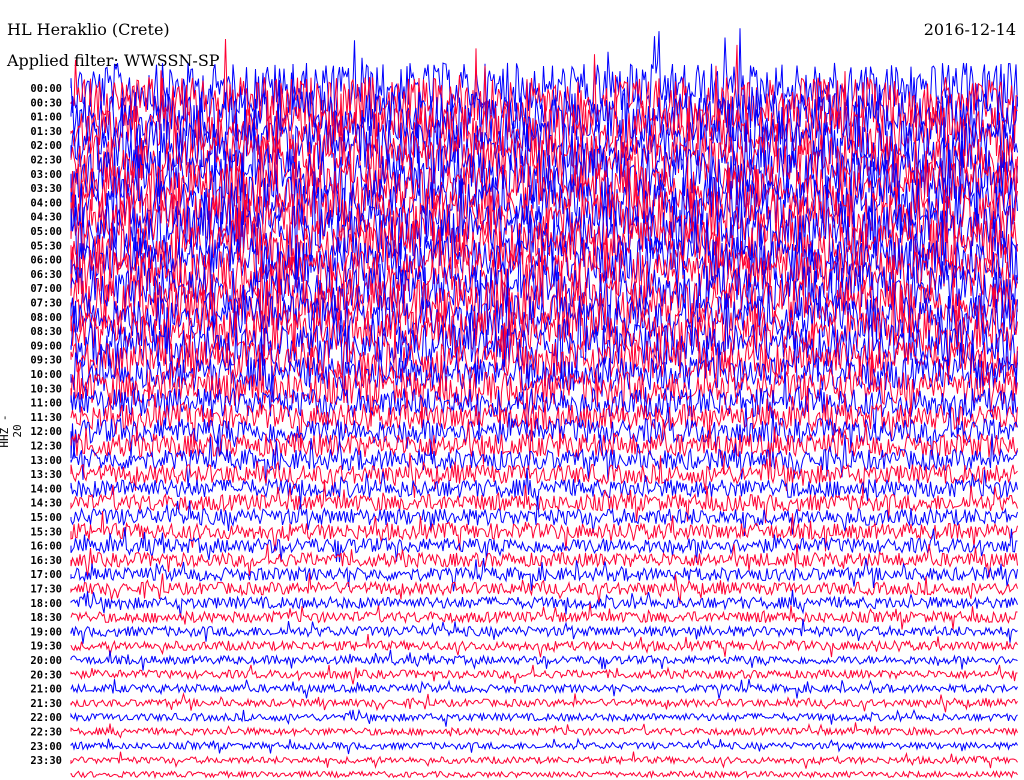 This screenshot has height=780, width=1024. I want to click on row-time-label: 11:00, so click(46, 404).